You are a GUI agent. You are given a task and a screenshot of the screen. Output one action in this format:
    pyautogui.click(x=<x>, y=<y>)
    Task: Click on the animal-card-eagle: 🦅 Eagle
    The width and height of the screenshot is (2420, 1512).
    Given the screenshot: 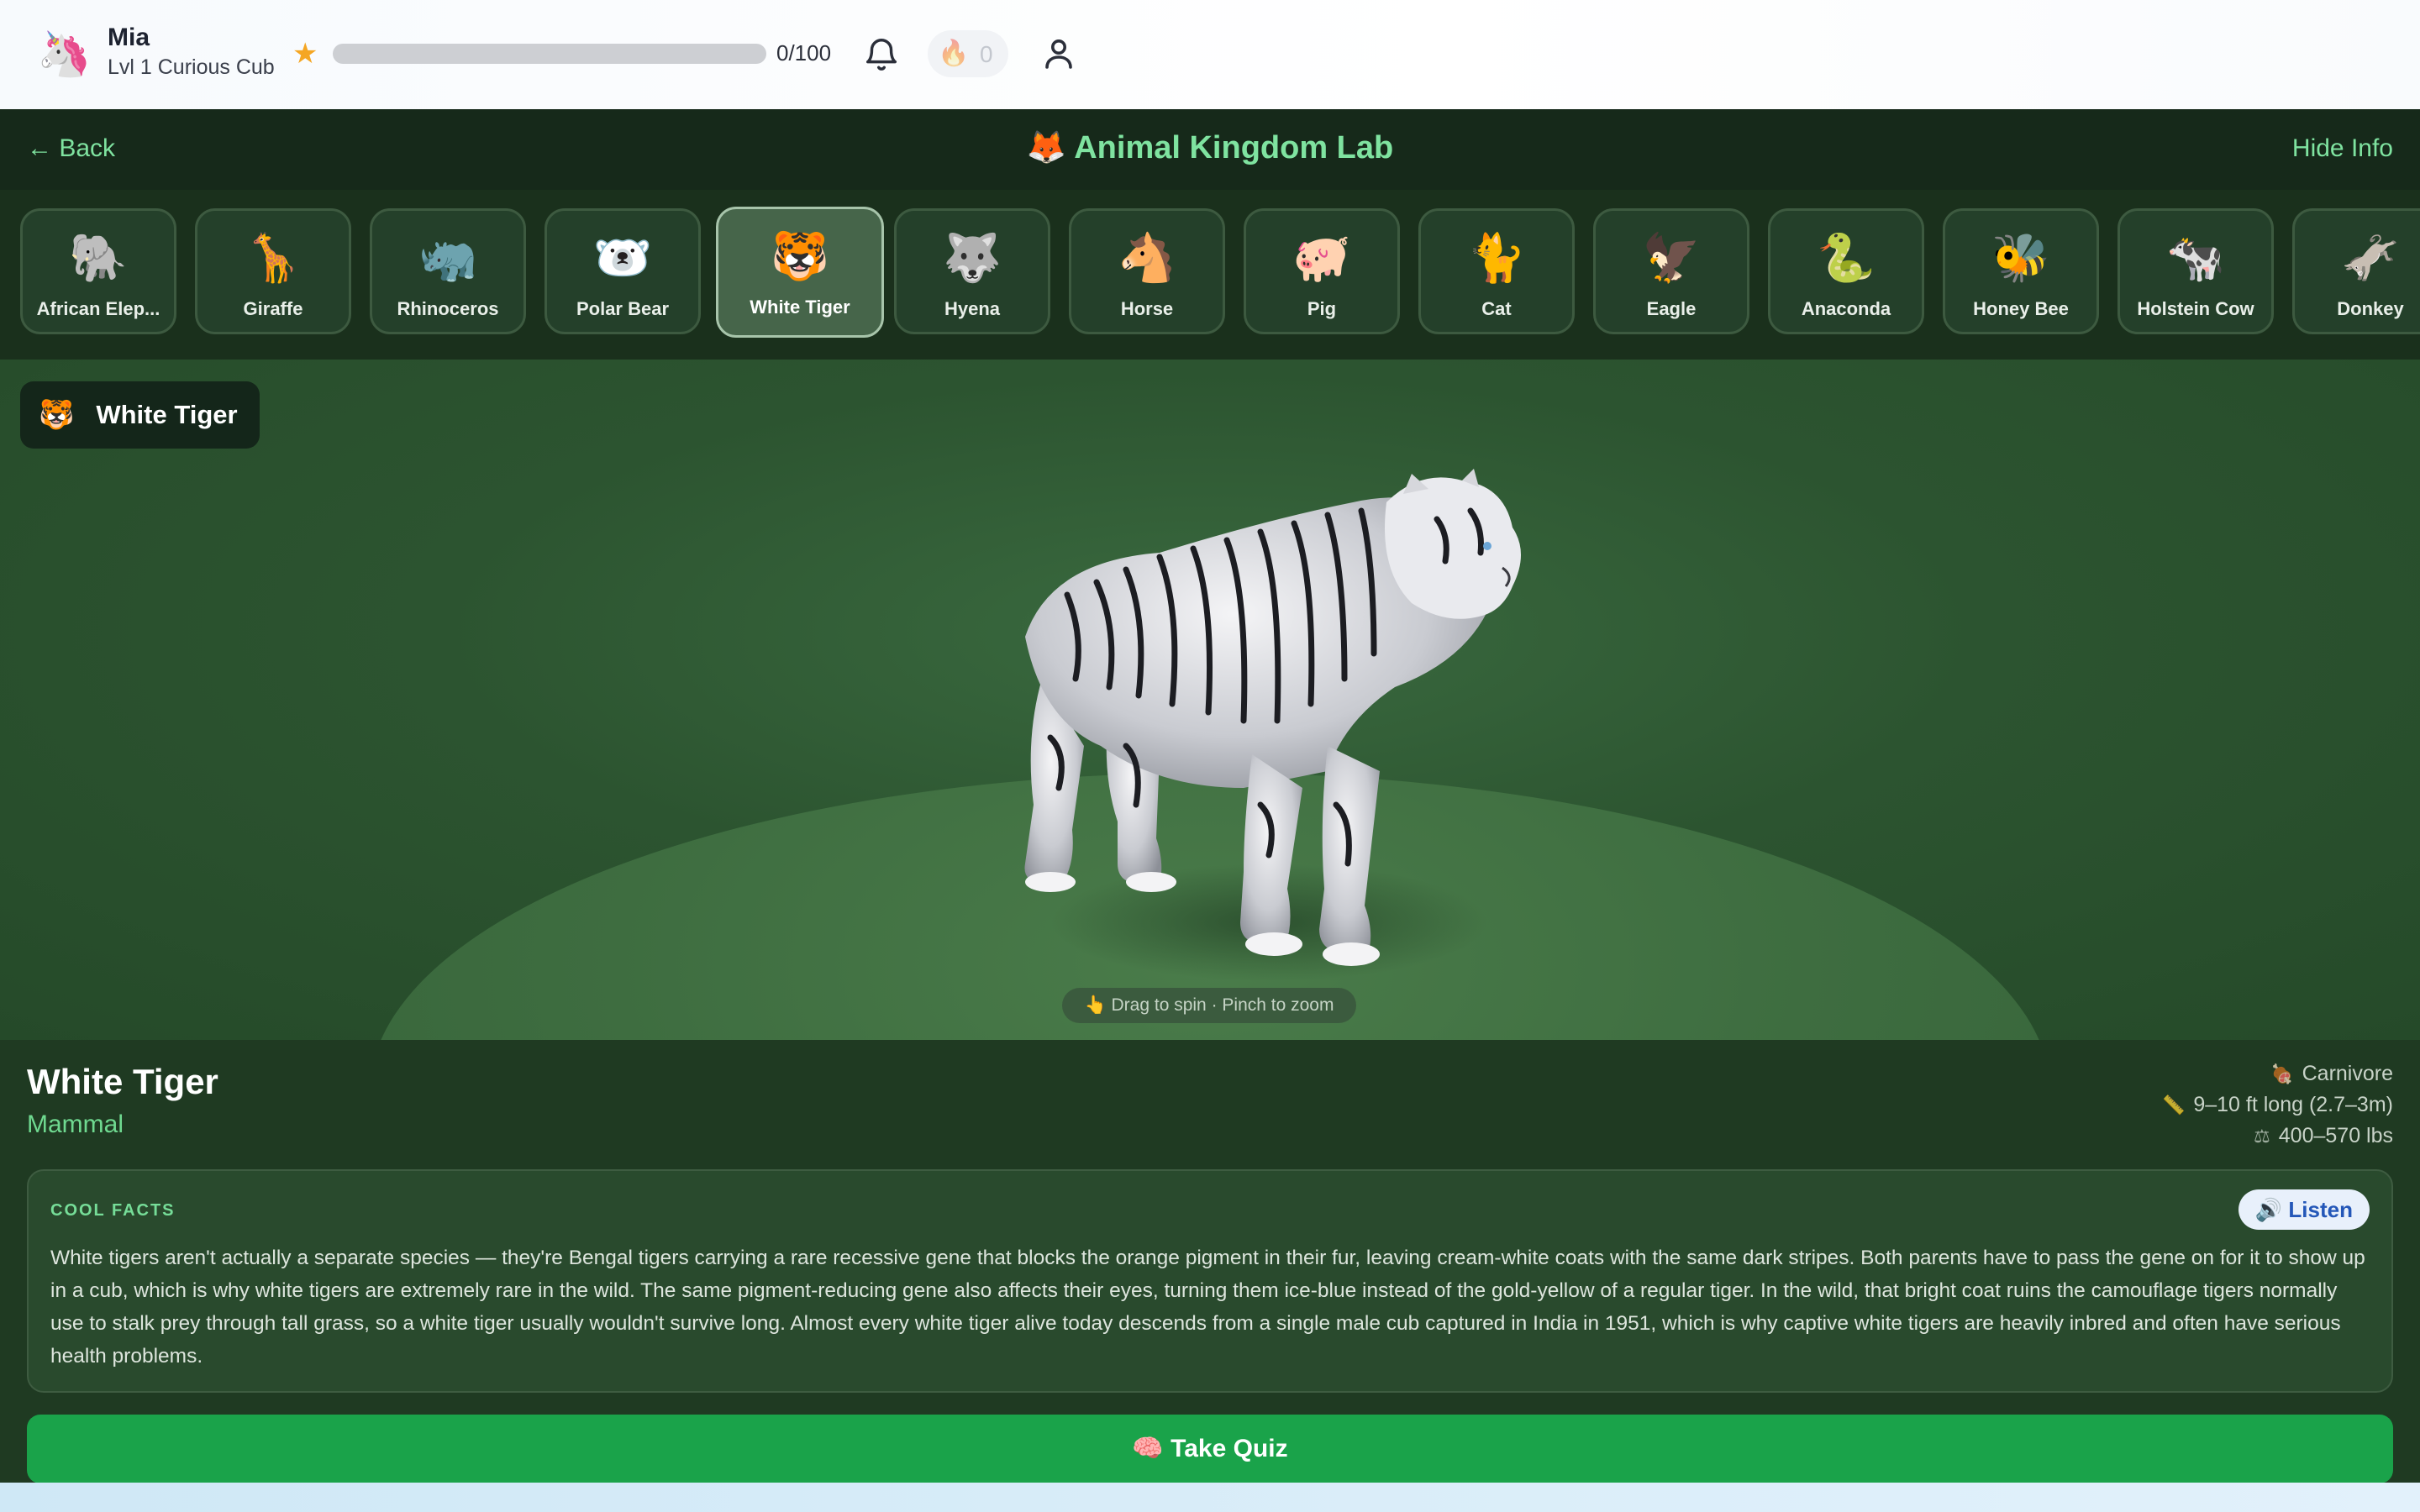 What is the action you would take?
    pyautogui.click(x=1671, y=271)
    